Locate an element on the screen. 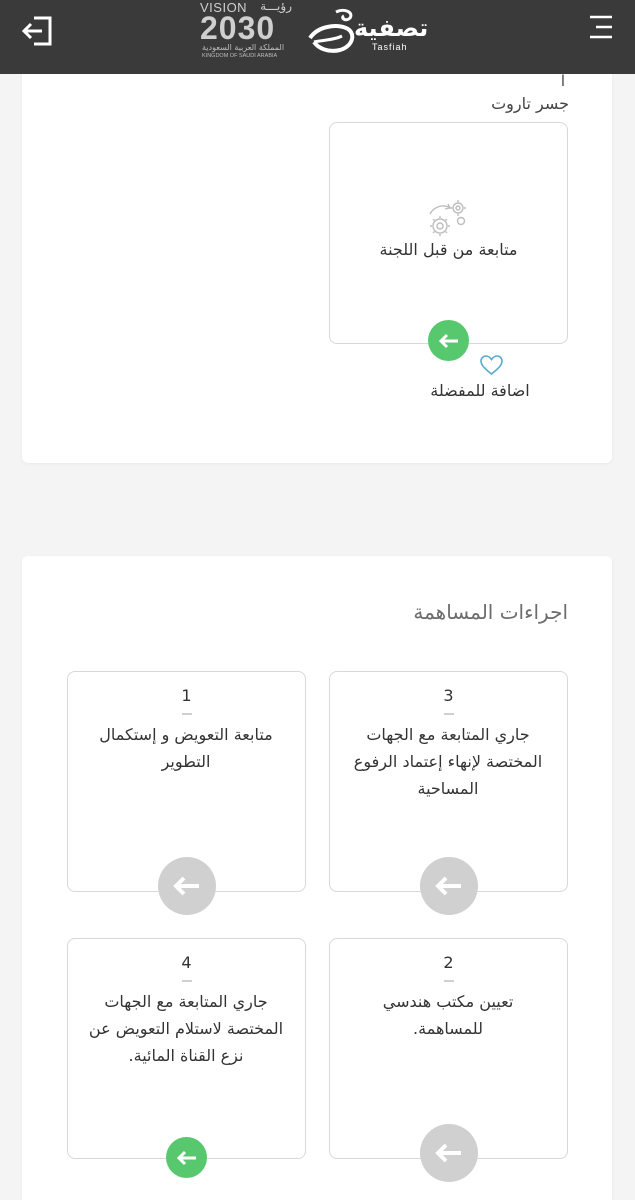  hamburger-menu-icon is located at coordinates (601, 27).